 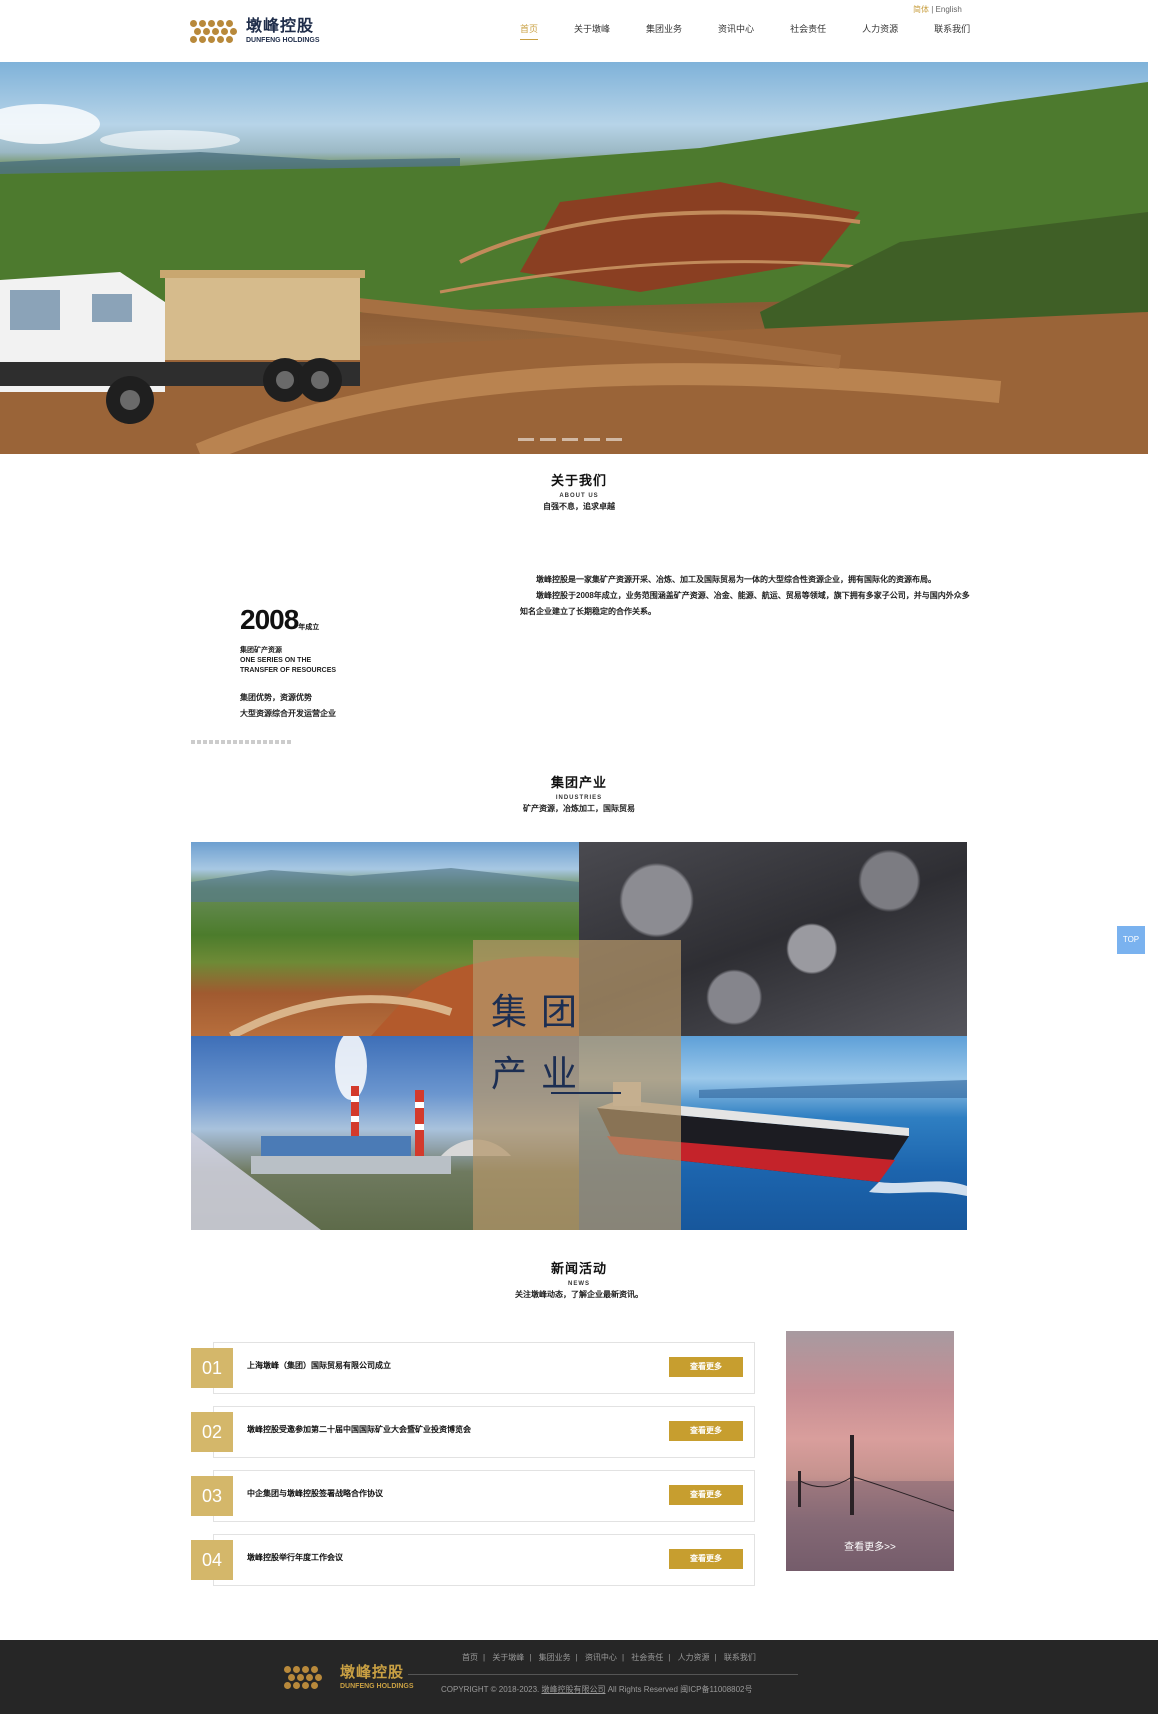 What do you see at coordinates (308, 1677) in the screenshot?
I see `footer-logo-dots-icon` at bounding box center [308, 1677].